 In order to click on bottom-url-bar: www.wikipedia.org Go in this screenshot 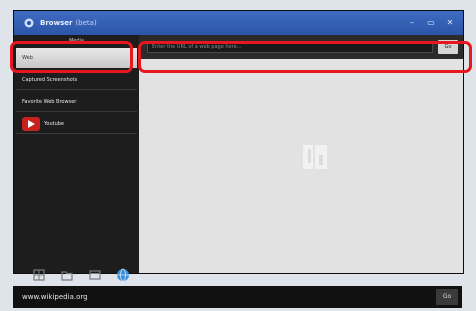, I will do `click(237, 297)`.